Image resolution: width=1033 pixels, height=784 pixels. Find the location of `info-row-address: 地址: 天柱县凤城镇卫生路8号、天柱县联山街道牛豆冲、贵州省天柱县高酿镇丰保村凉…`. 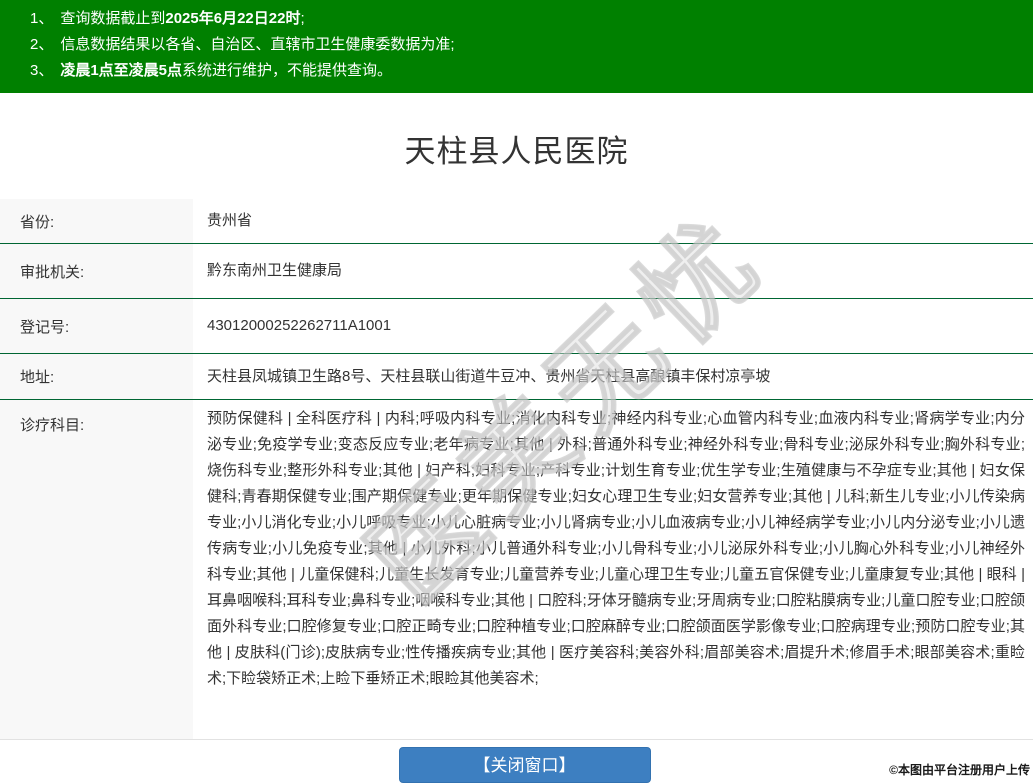

info-row-address: 地址: 天柱县凤城镇卫生路8号、天柱县联山街道牛豆冲、贵州省天柱县高酿镇丰保村凉… is located at coordinates (516, 377).